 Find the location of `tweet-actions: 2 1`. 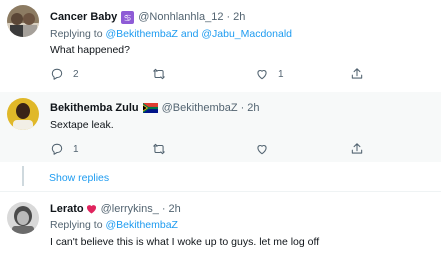

tweet-actions: 2 1 is located at coordinates (230, 74).